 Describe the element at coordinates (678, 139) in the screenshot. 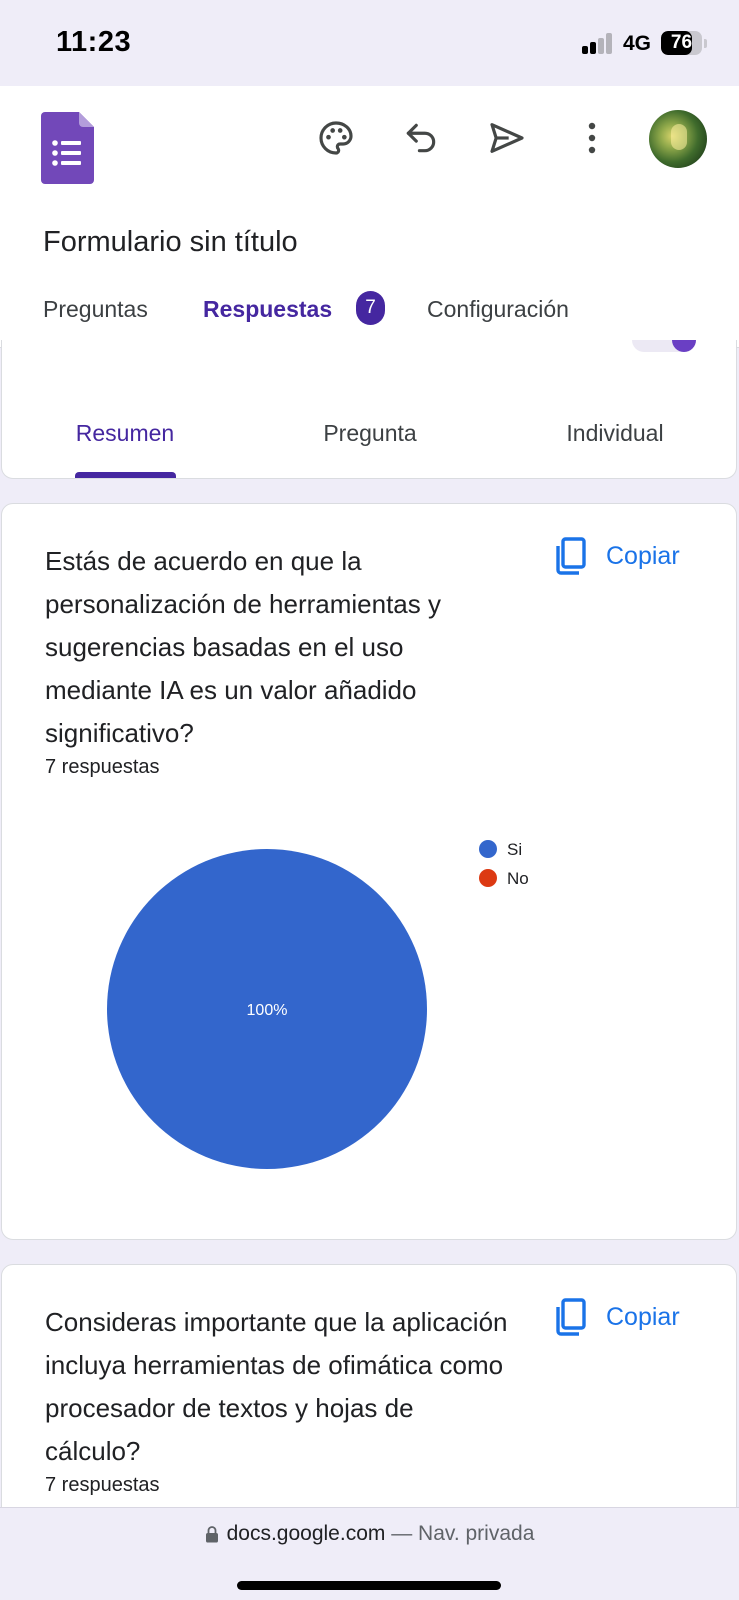

I see `avatar` at that location.